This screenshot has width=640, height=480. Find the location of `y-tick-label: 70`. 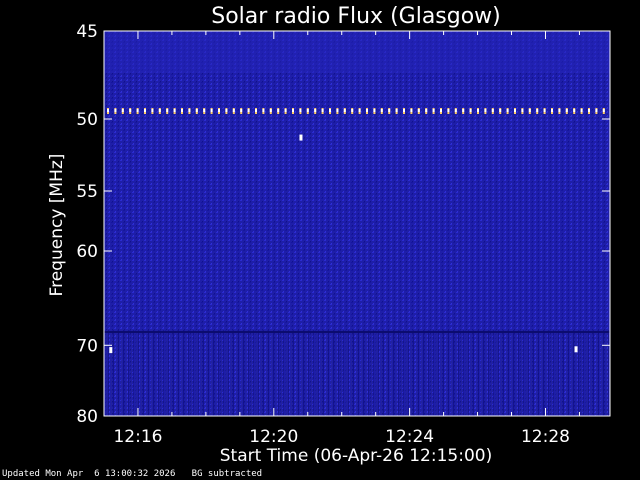

y-tick-label: 70 is located at coordinates (87, 346).